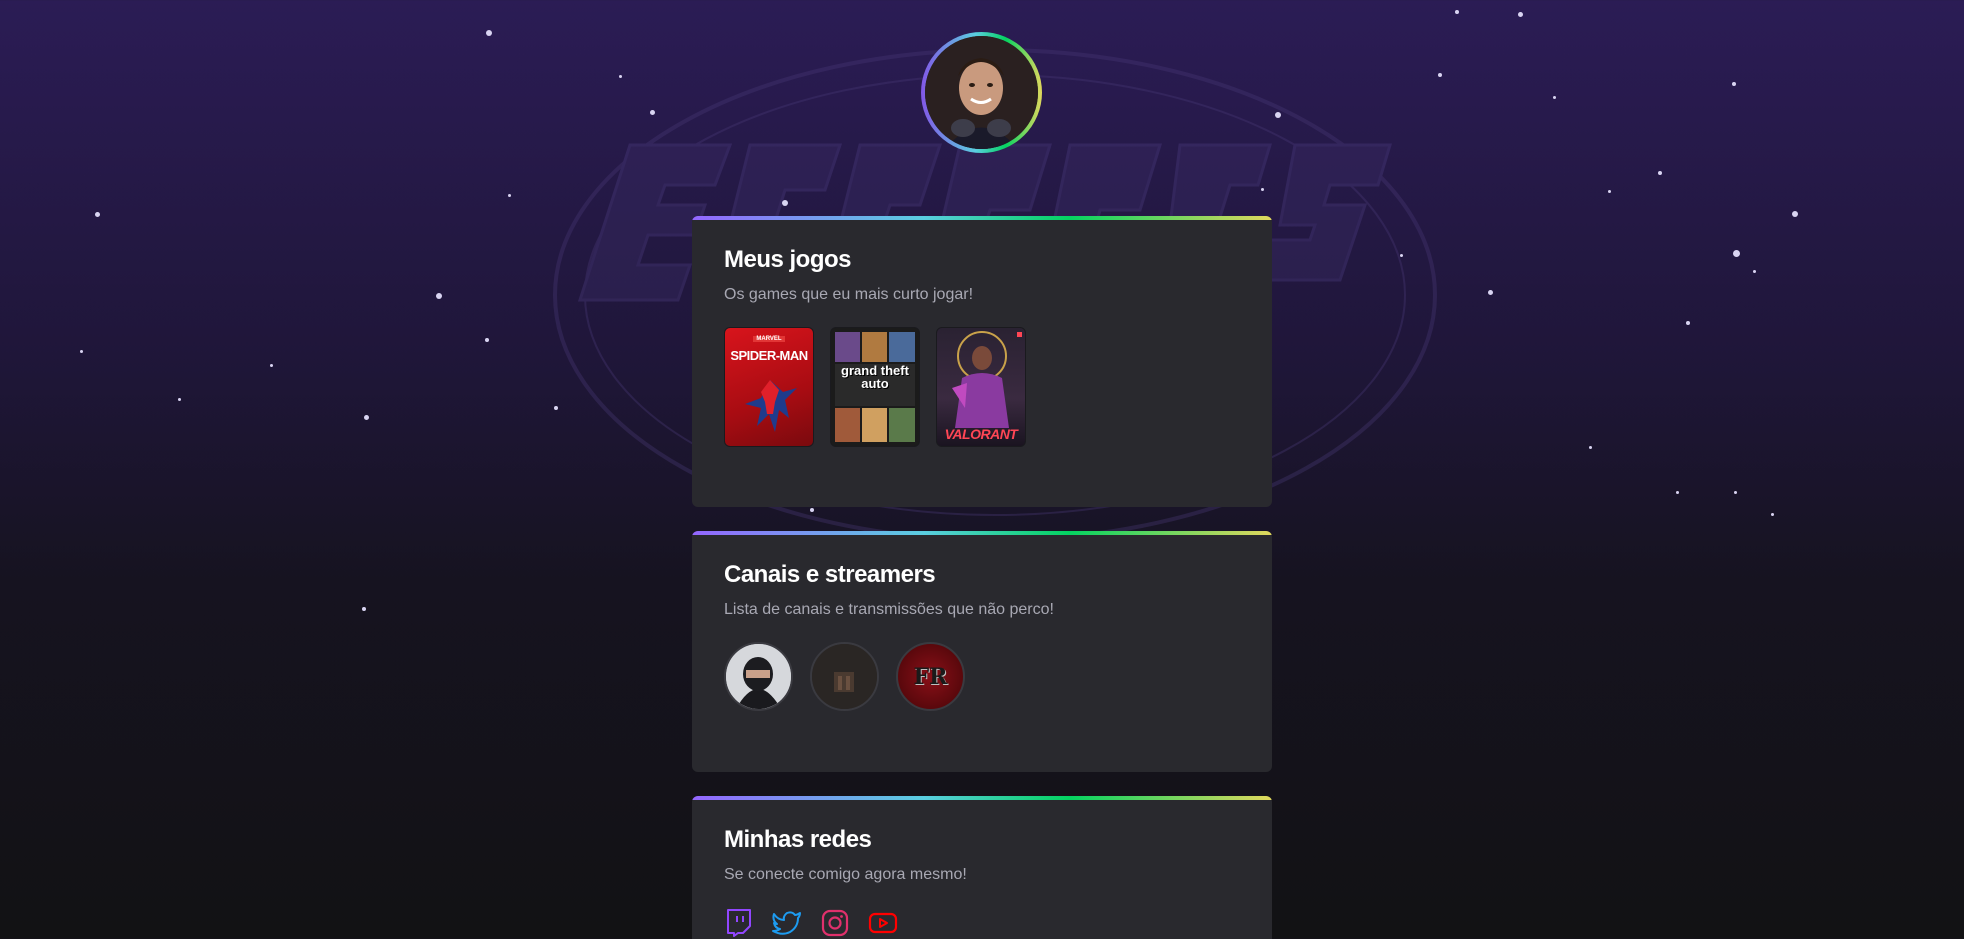 The height and width of the screenshot is (939, 1964). I want to click on game-cover-gta-v: grand theft auto, so click(875, 387).